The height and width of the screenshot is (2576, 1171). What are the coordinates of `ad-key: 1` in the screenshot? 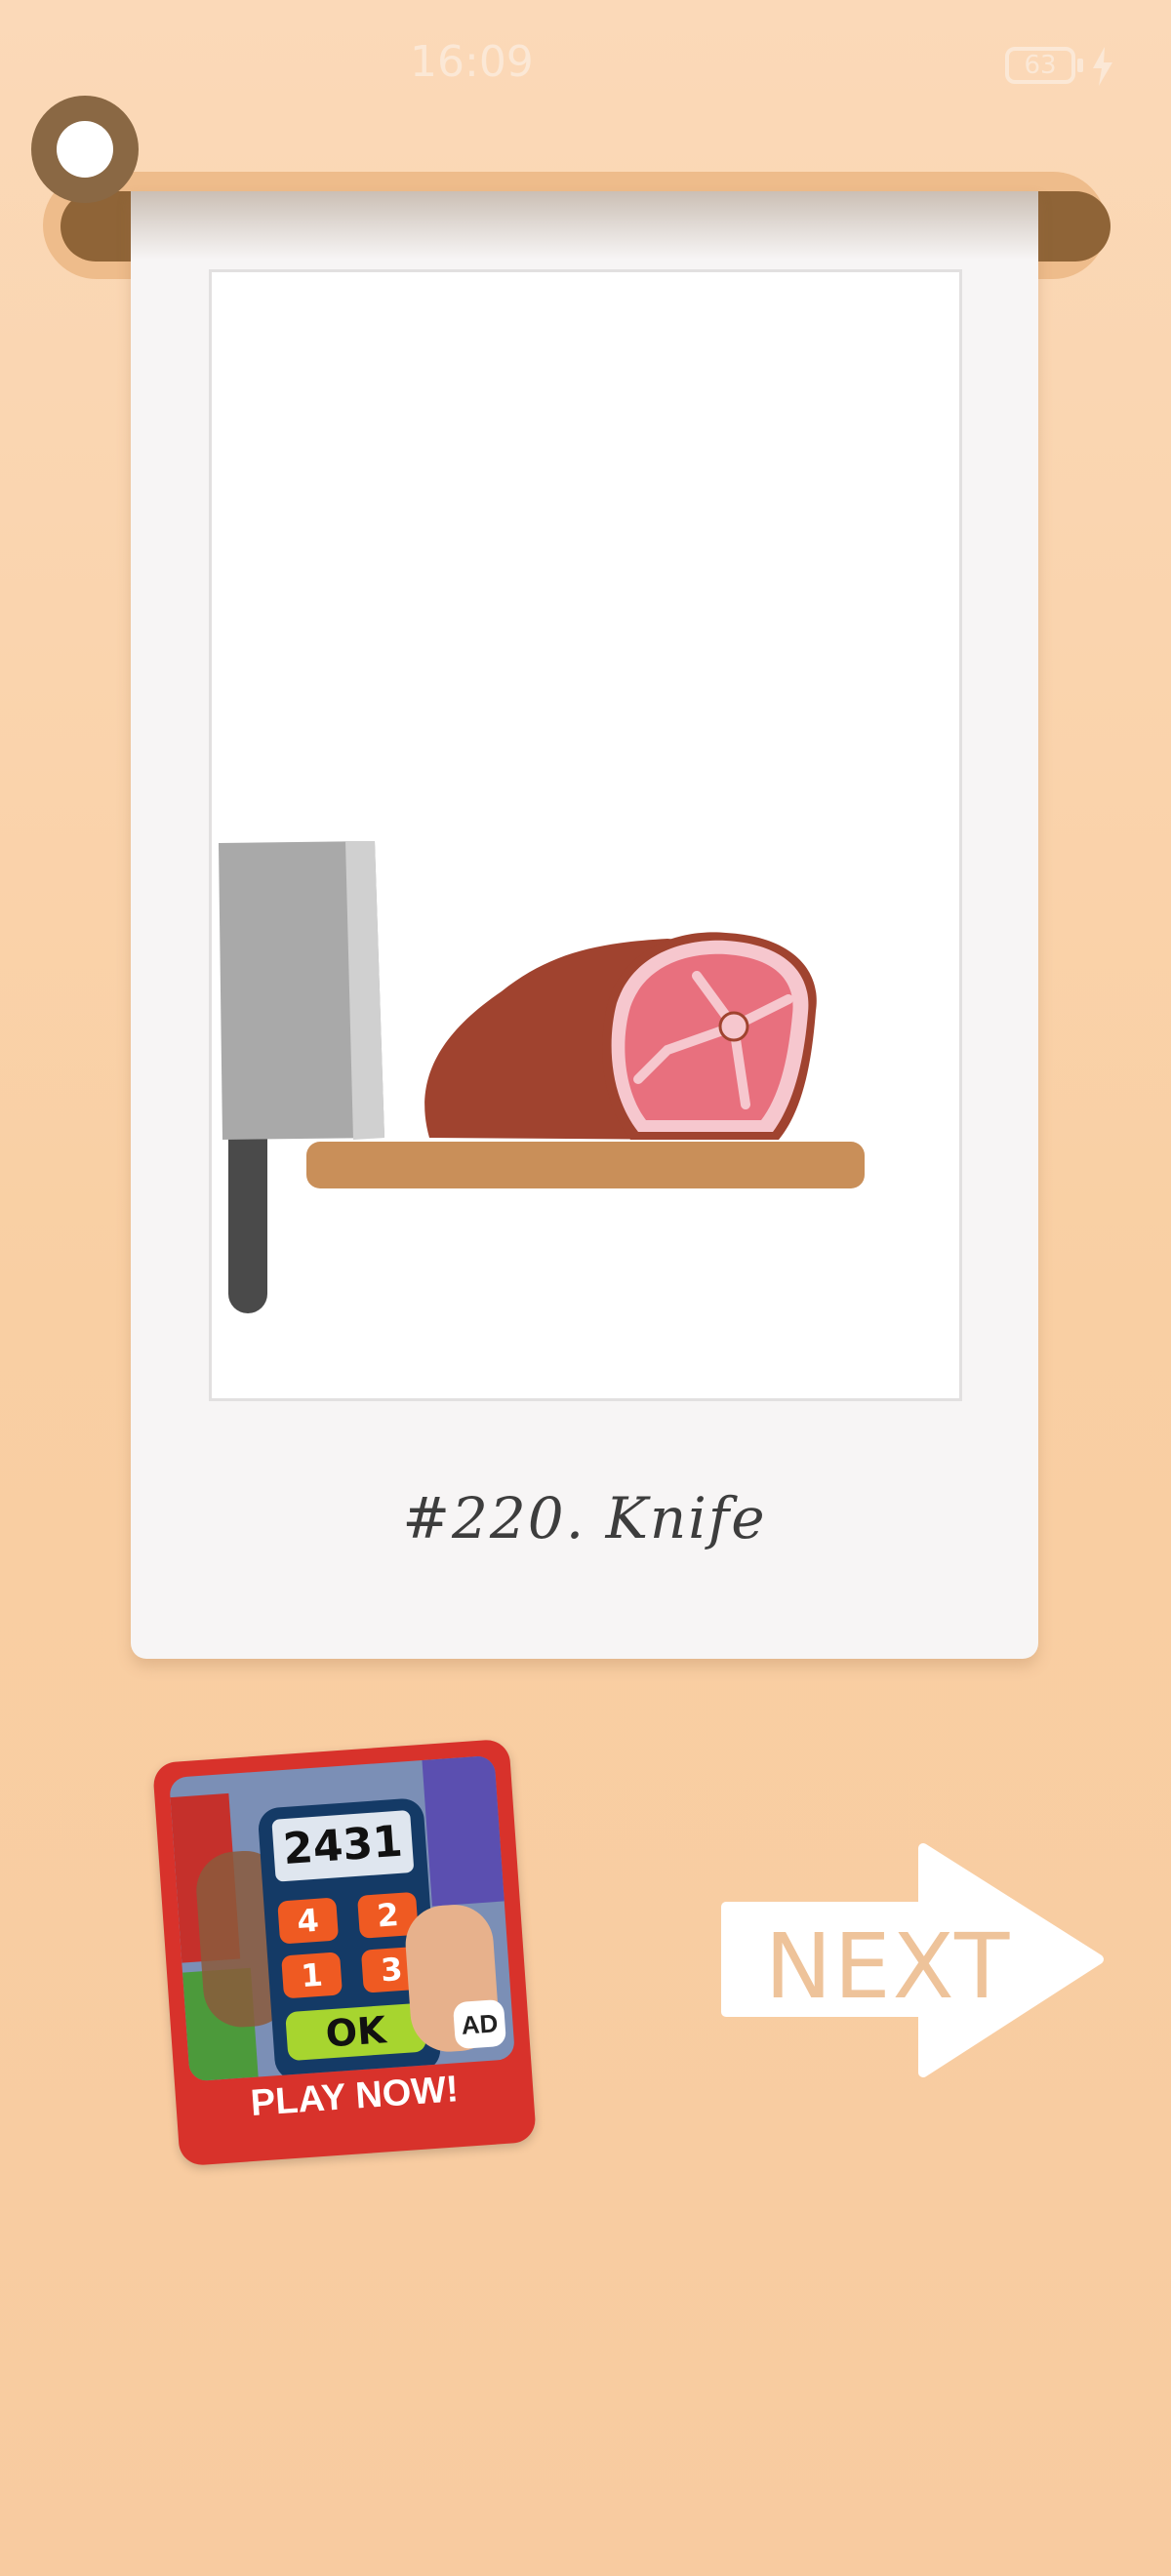 It's located at (312, 1975).